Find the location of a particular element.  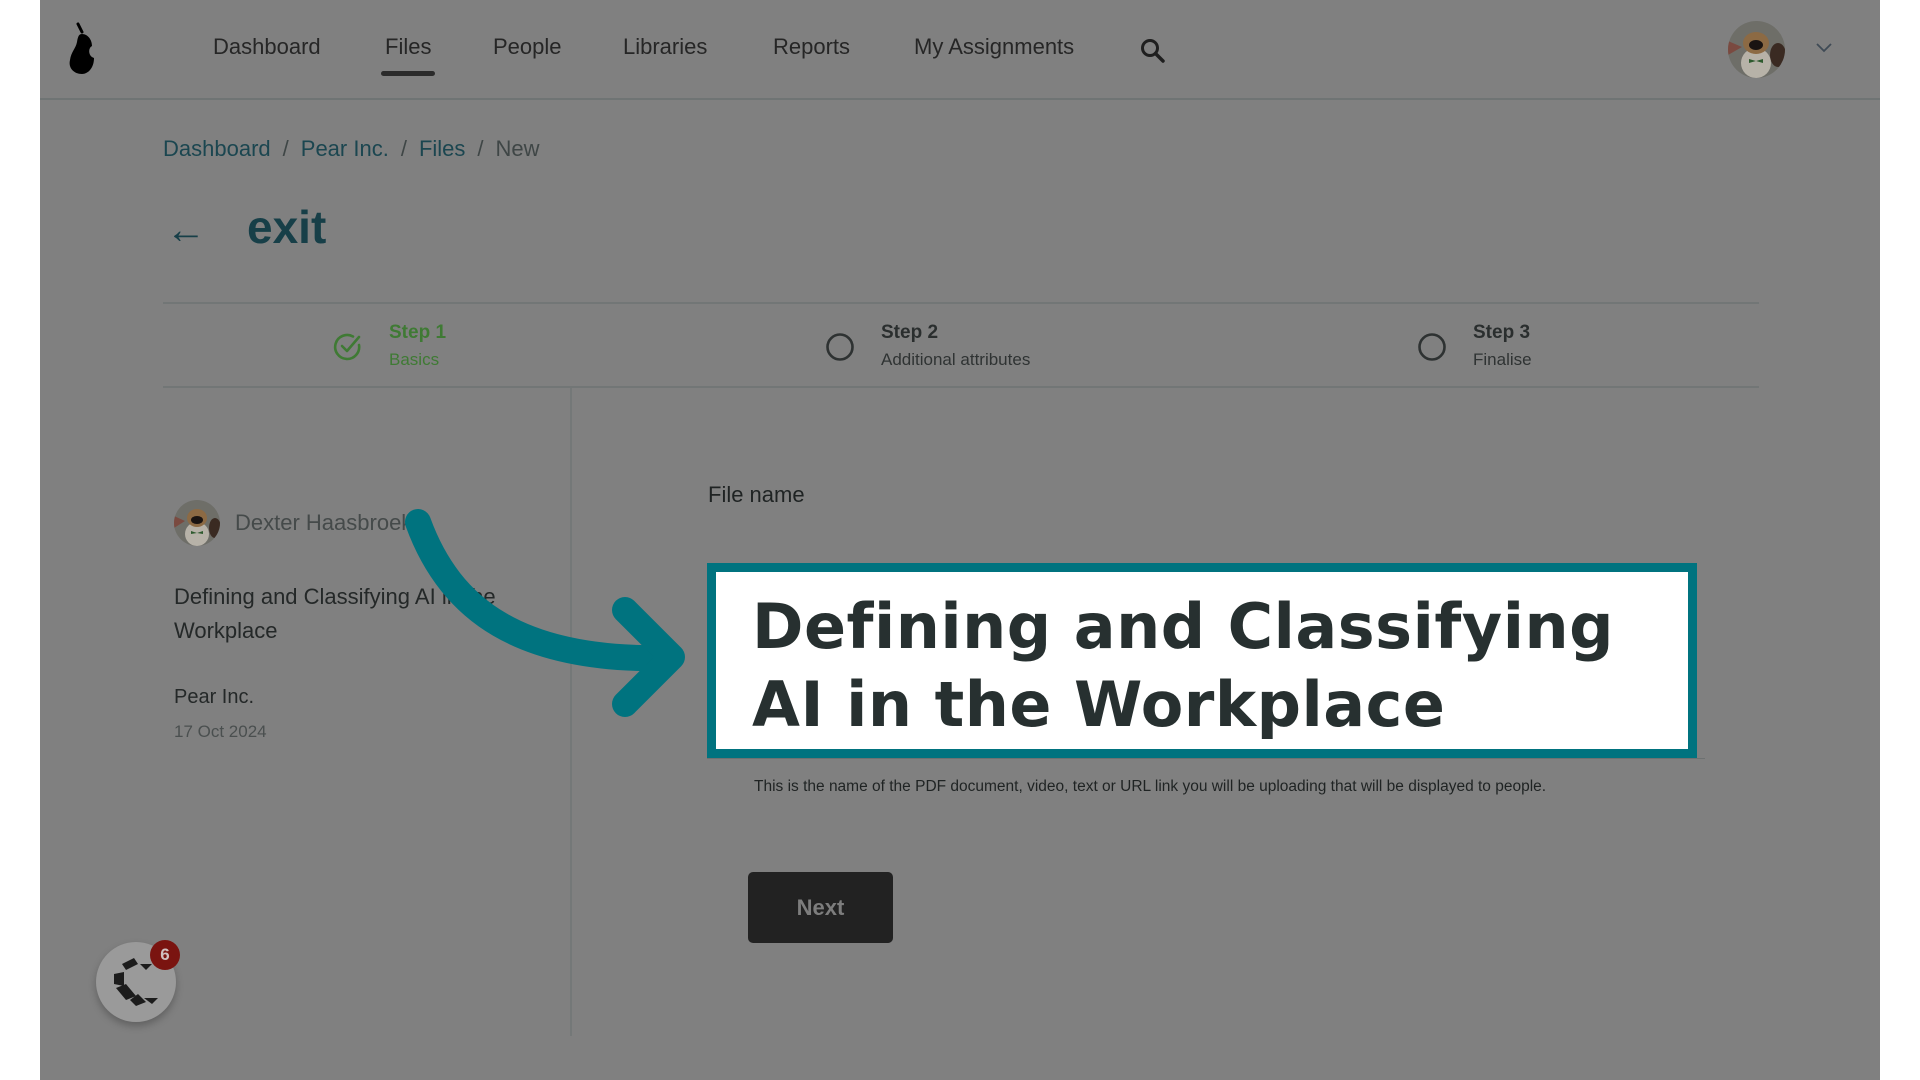

nav-libraries: Libraries is located at coordinates (665, 47).